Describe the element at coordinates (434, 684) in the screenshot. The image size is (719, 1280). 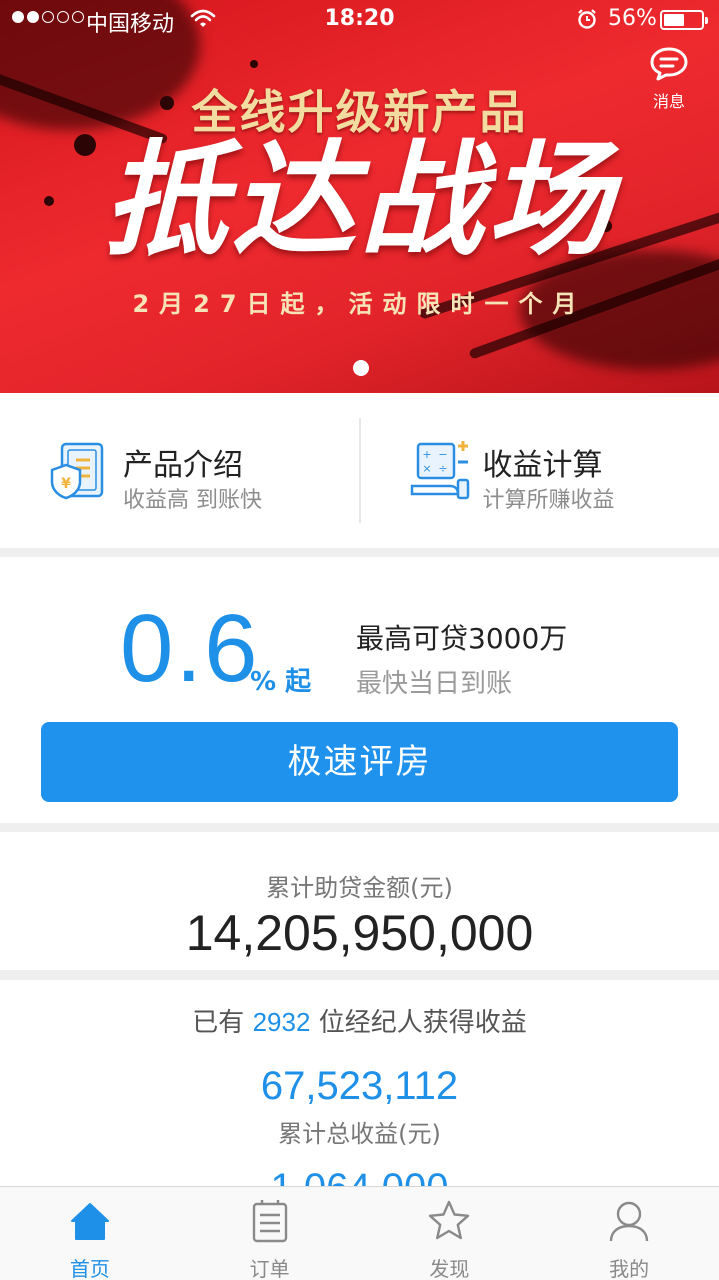
I see `fast-payout-text: 最快当日到账` at that location.